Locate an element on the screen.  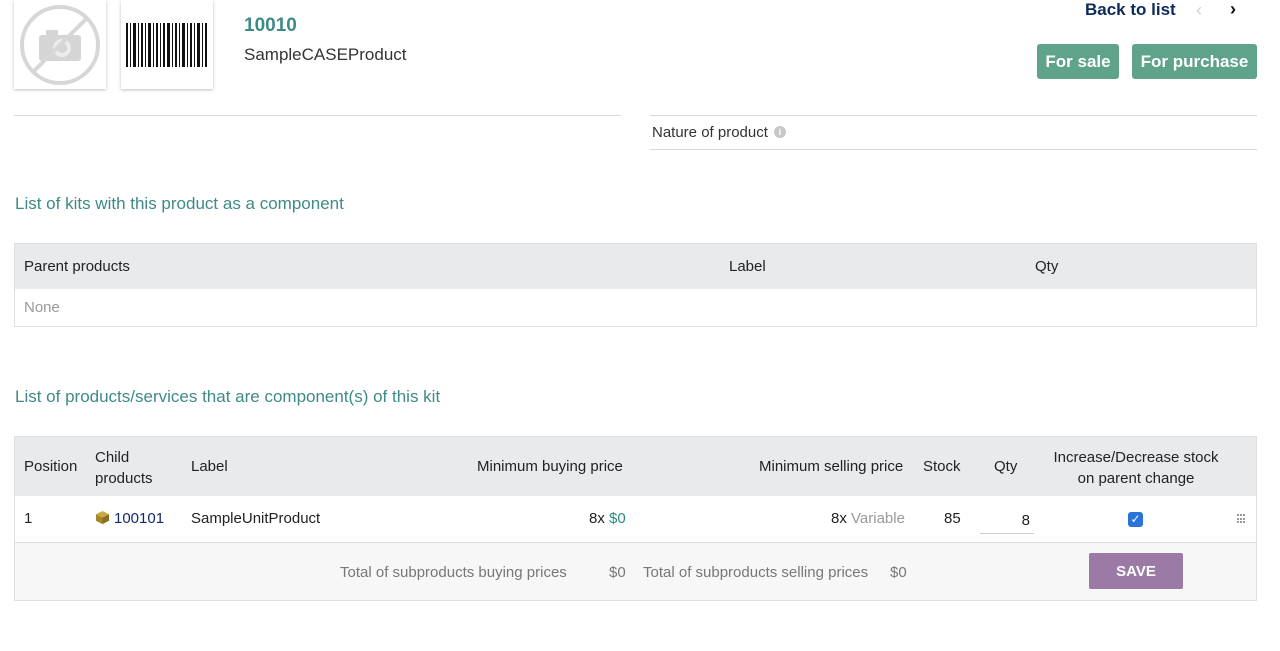
increase-decrease-checkbox: ✓ is located at coordinates (1135, 519).